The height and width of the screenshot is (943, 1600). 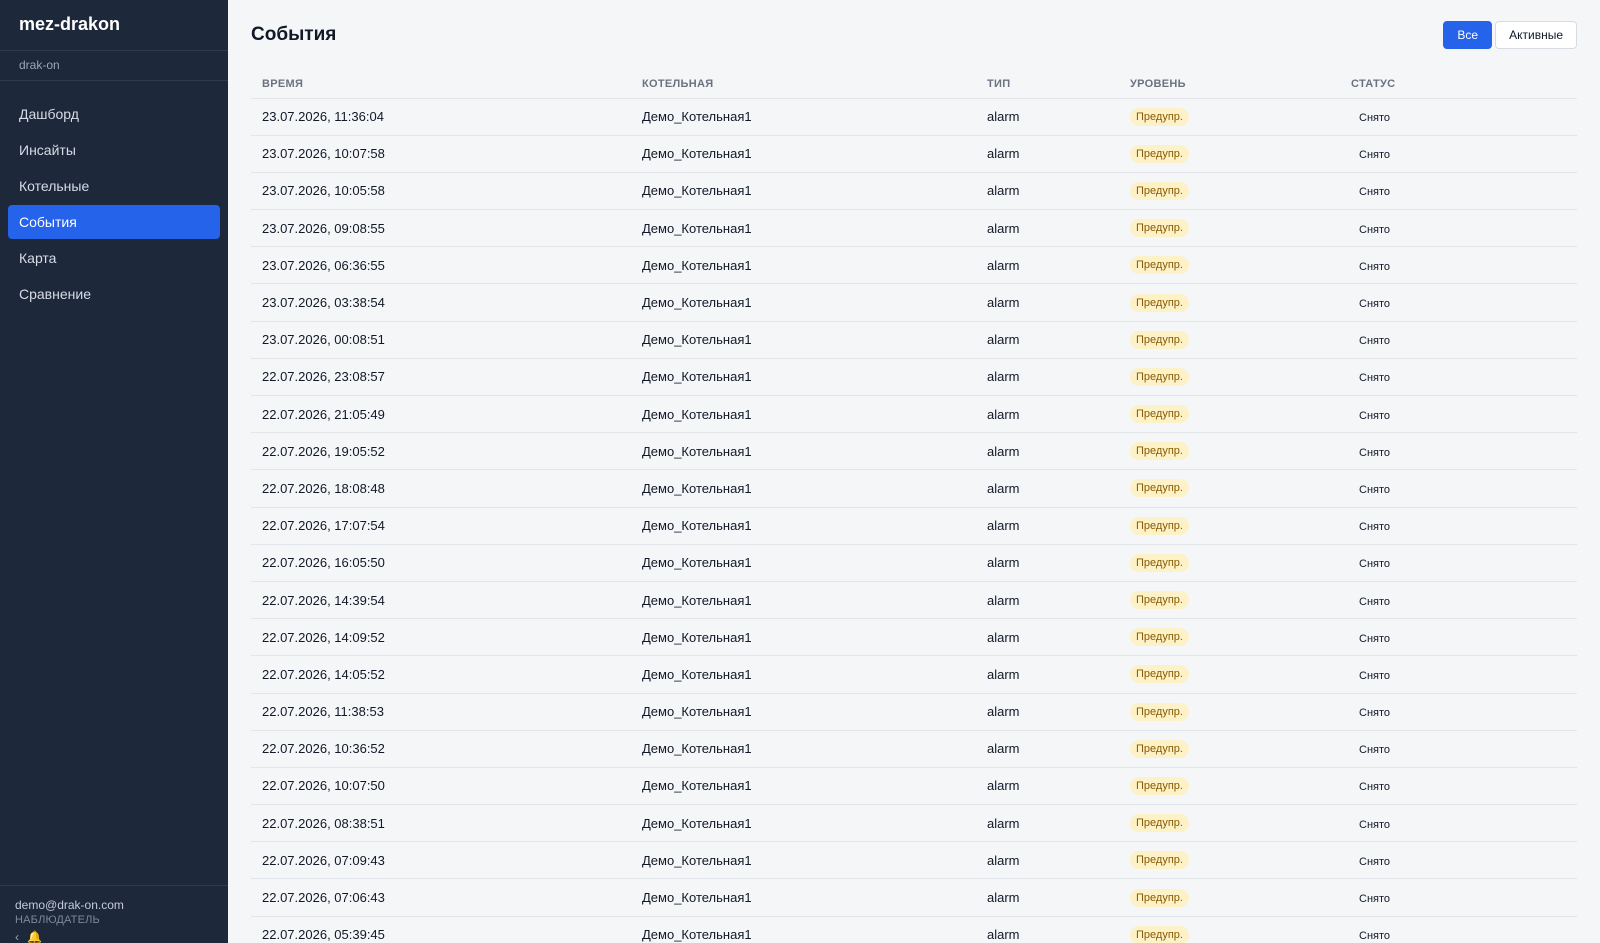 I want to click on sidebar-item-map: Карта, so click(x=114, y=258).